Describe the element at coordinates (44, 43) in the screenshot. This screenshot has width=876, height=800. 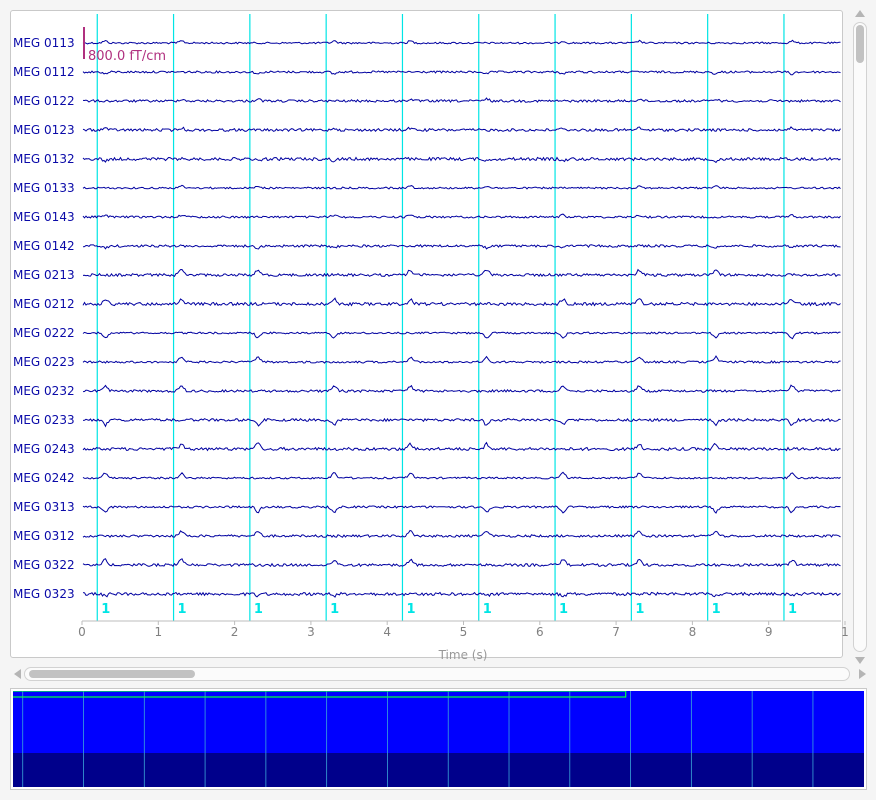
I see `channel-label: MEG 0113` at that location.